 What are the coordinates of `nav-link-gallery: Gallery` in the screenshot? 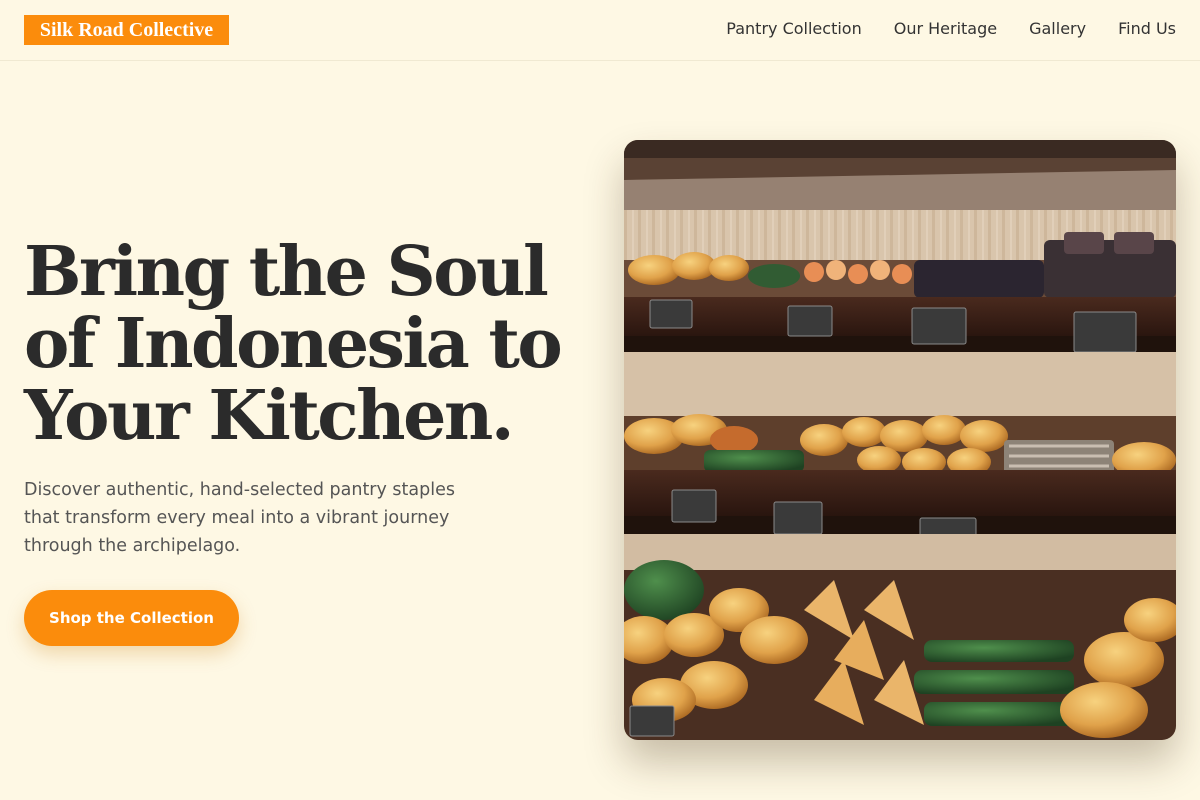 It's located at (1057, 29).